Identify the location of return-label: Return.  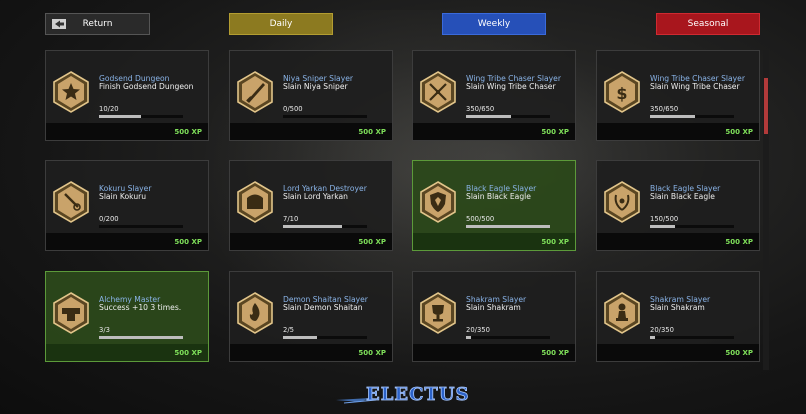
(97, 24).